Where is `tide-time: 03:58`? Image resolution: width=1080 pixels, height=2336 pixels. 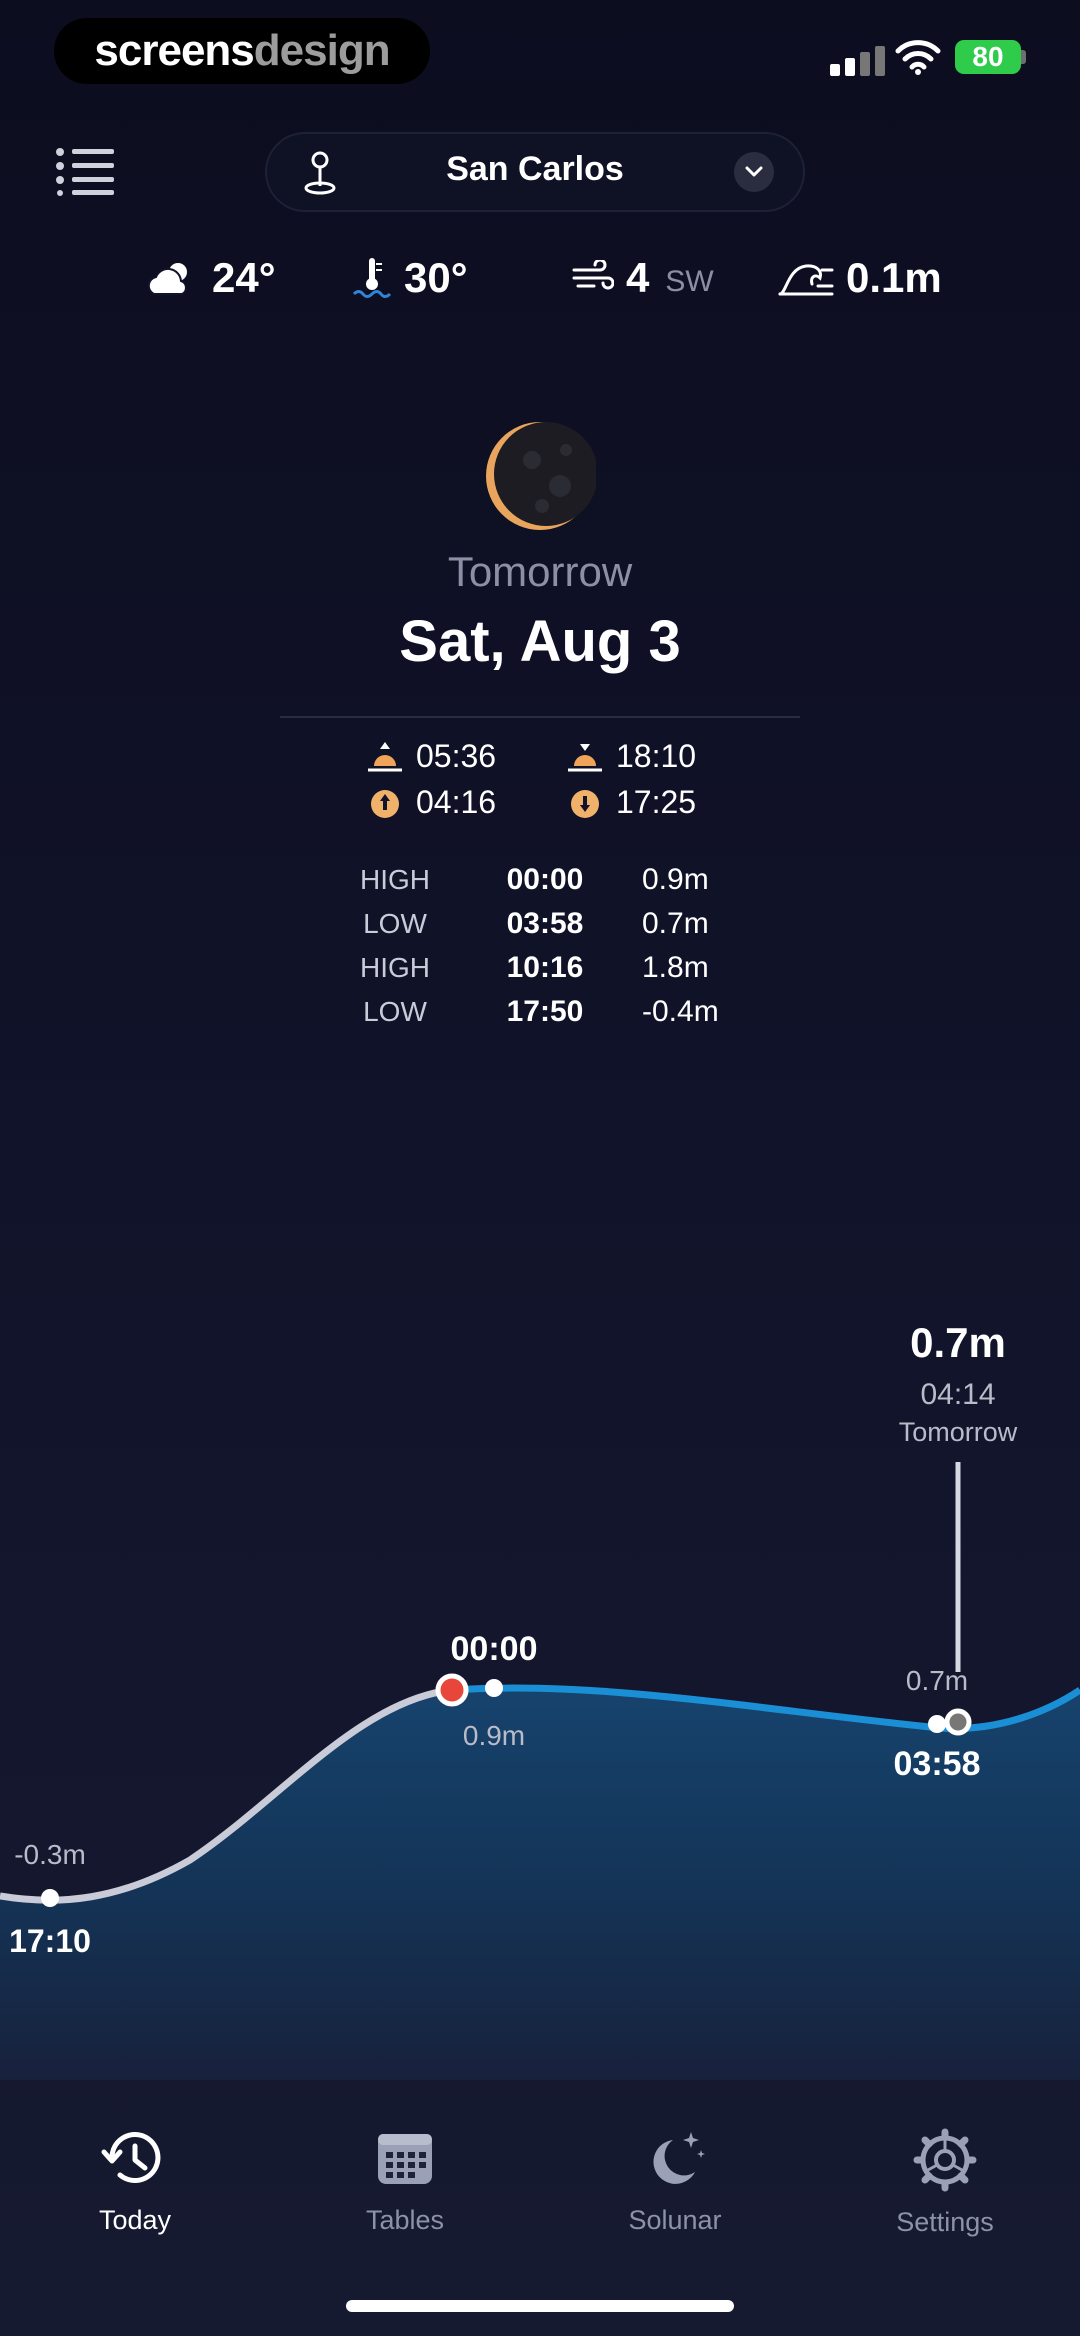 tide-time: 03:58 is located at coordinates (545, 923).